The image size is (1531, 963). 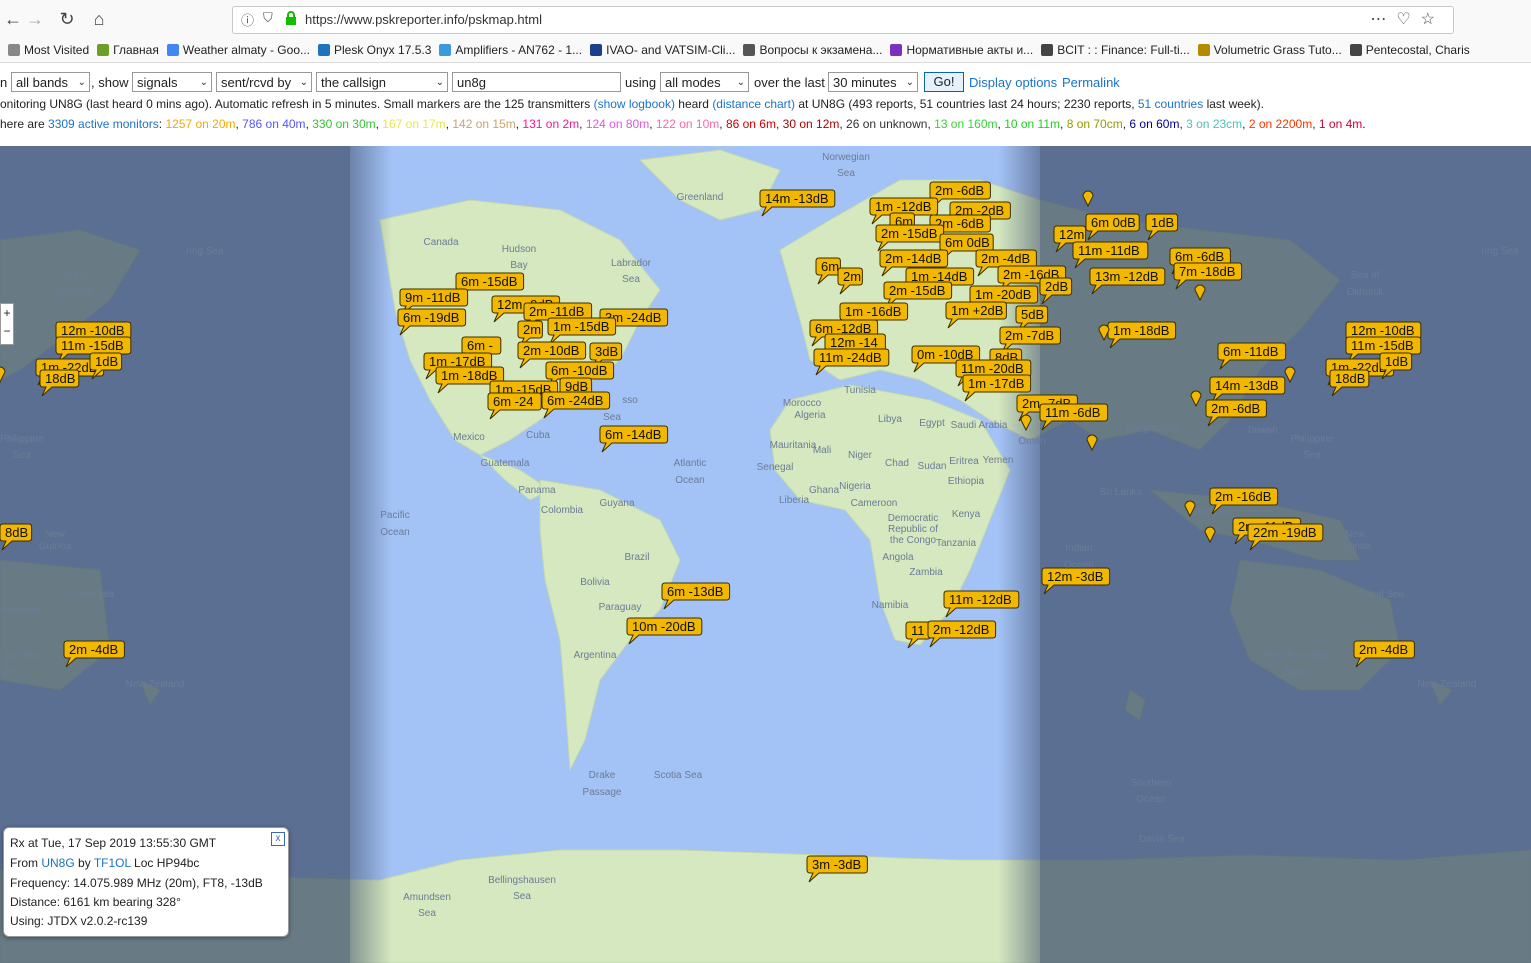 What do you see at coordinates (1366, 292) in the screenshot?
I see `map-place-label: Okhotsk` at bounding box center [1366, 292].